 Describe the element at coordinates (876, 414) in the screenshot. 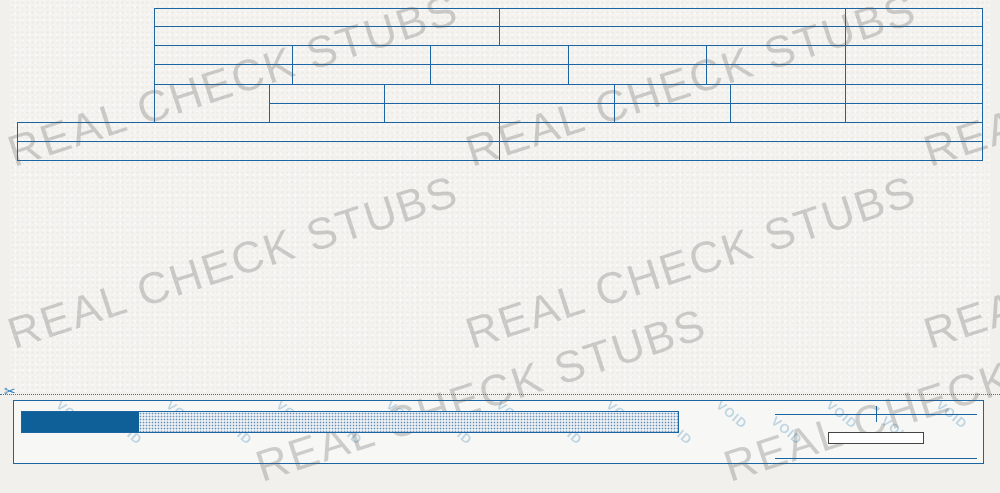

I see `date-divider` at that location.